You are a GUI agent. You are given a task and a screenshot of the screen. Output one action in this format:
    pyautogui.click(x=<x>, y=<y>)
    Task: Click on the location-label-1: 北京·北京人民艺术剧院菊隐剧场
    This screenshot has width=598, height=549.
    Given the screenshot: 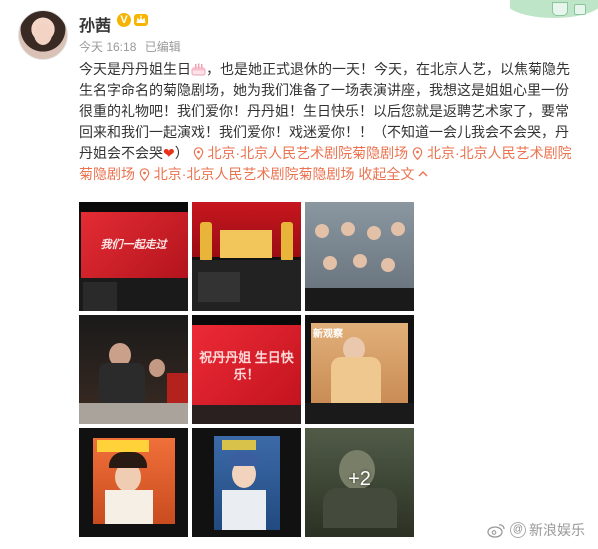 What is the action you would take?
    pyautogui.click(x=308, y=153)
    